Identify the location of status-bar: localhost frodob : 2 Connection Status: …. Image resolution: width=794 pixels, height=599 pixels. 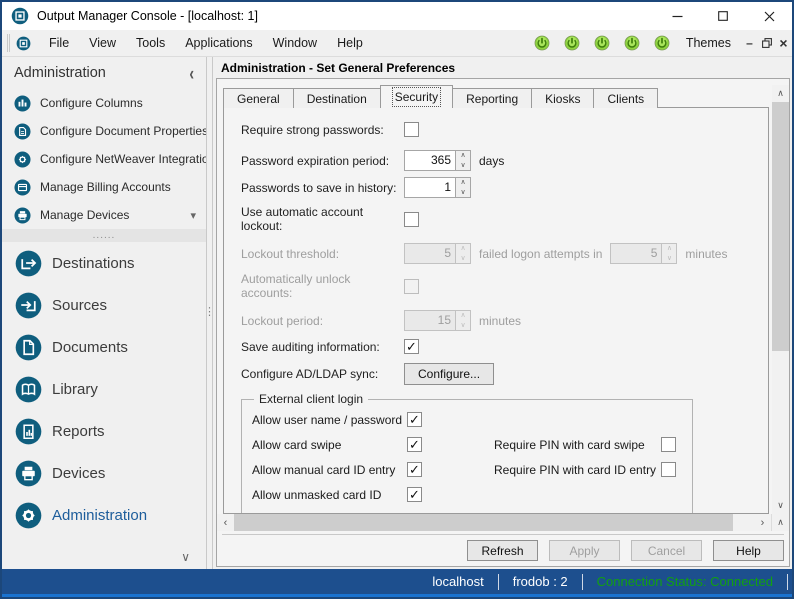
(397, 581).